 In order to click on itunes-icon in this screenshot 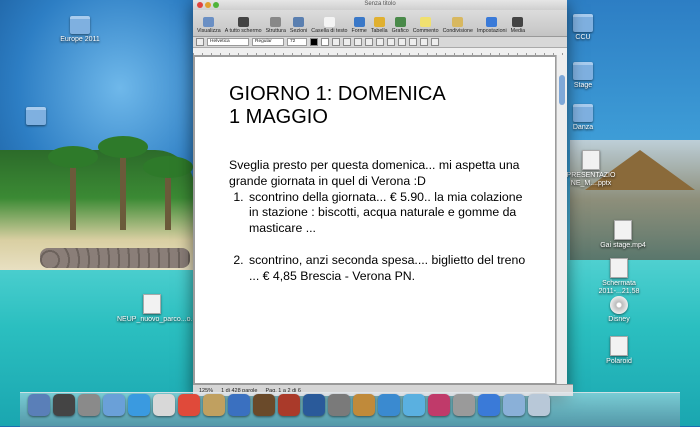, I will do `click(239, 405)`.